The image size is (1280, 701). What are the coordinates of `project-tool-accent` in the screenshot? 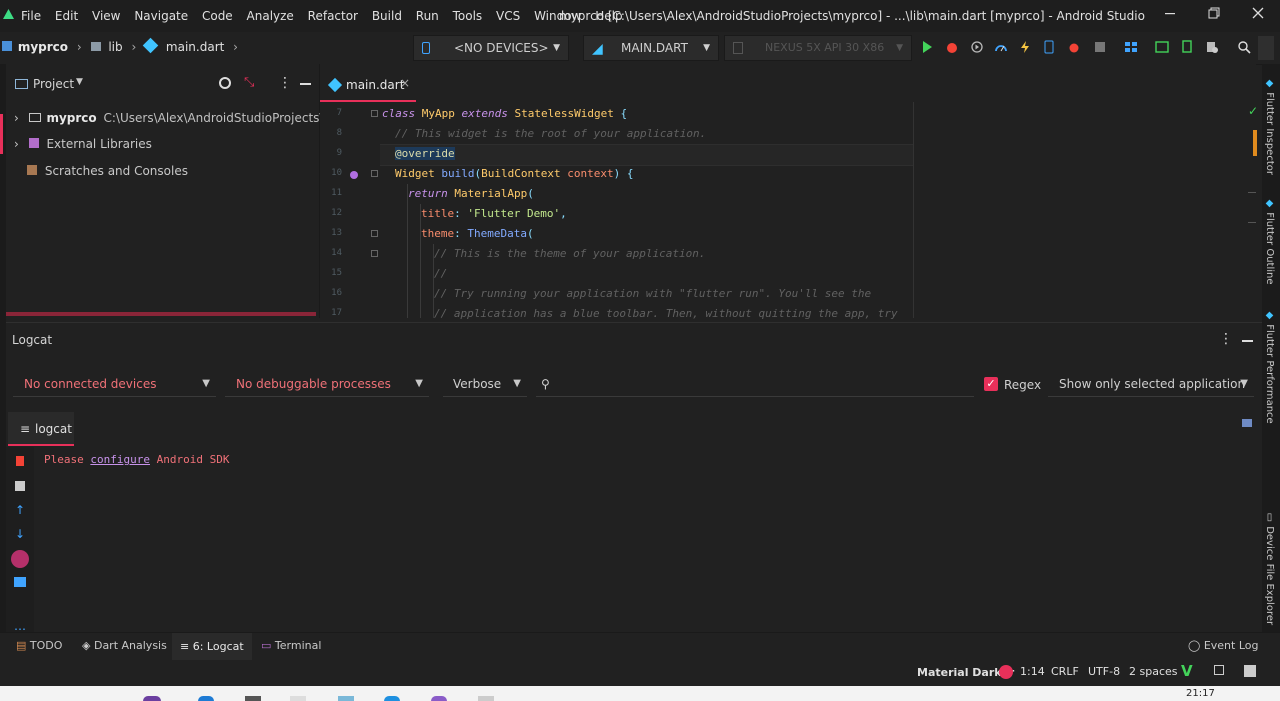 It's located at (1, 134).